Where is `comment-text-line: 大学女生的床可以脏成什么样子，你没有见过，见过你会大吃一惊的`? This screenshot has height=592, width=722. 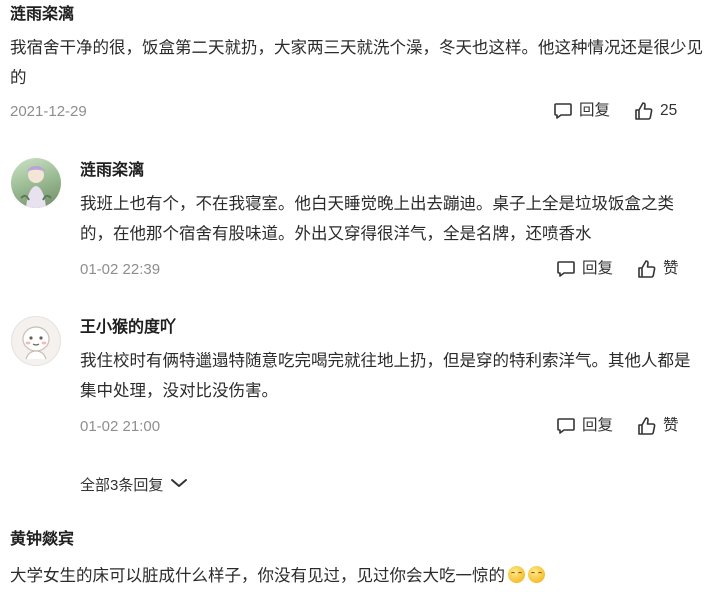 comment-text-line: 大学女生的床可以脏成什么样子，你没有见过，见过你会大吃一惊的 is located at coordinates (360, 576).